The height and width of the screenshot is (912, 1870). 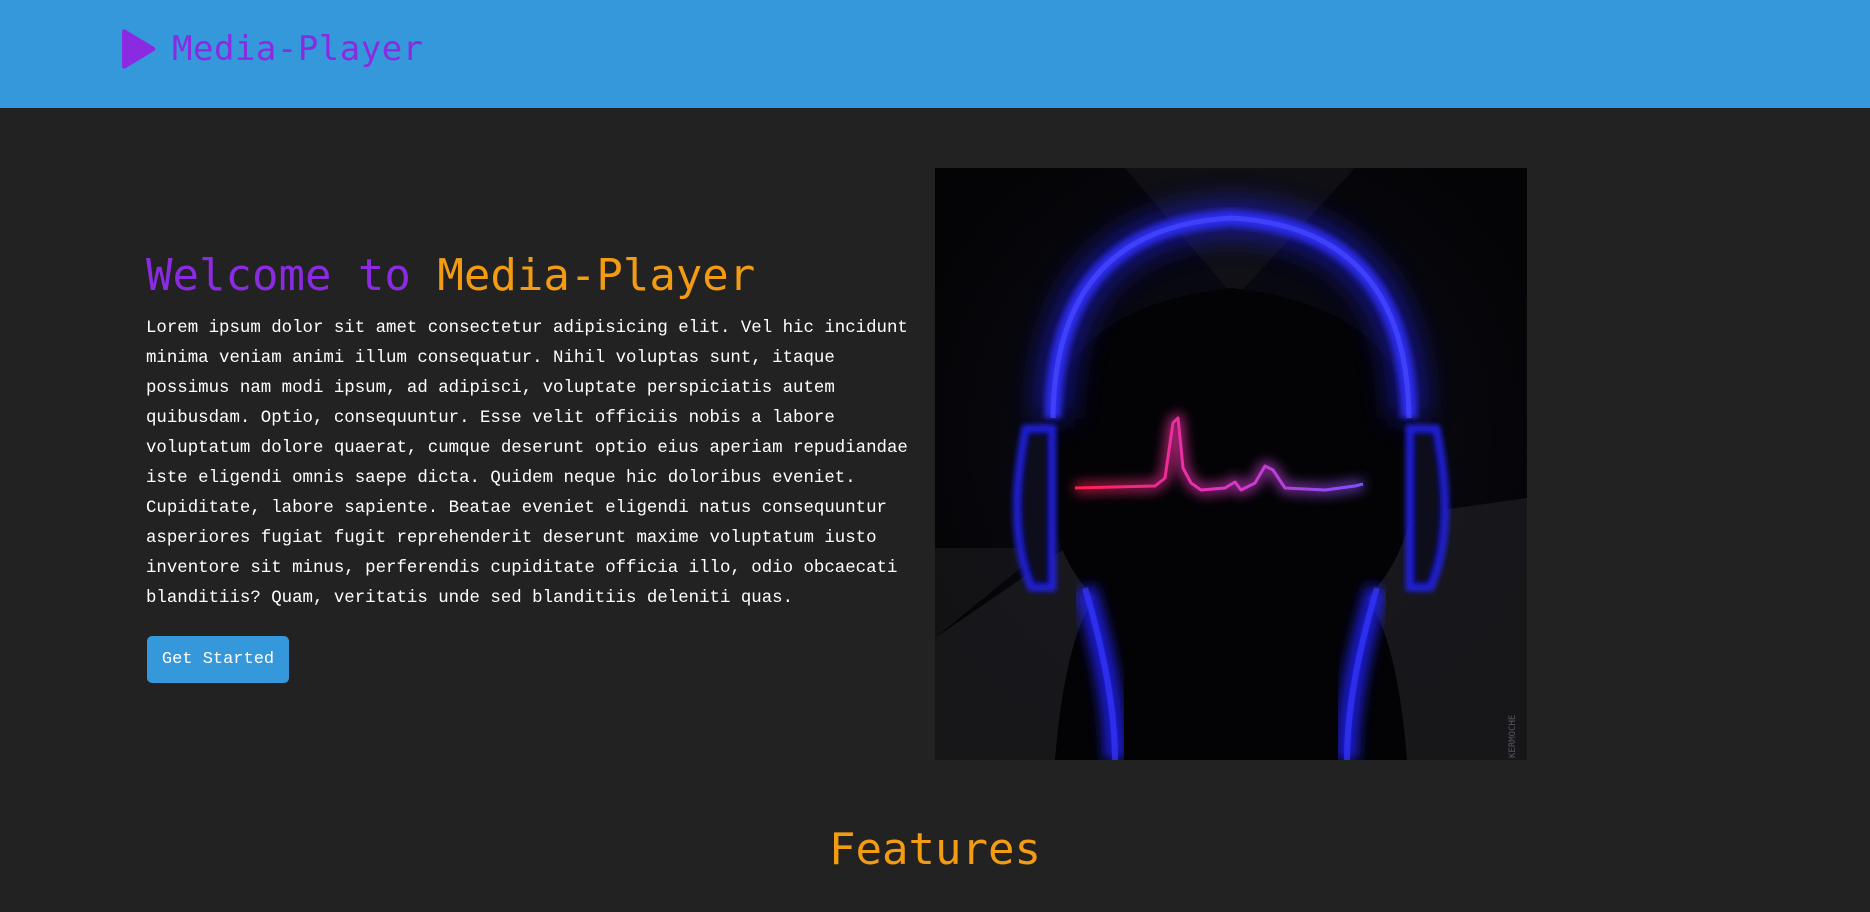 What do you see at coordinates (298, 49) in the screenshot?
I see `brand-name: Media-Player` at bounding box center [298, 49].